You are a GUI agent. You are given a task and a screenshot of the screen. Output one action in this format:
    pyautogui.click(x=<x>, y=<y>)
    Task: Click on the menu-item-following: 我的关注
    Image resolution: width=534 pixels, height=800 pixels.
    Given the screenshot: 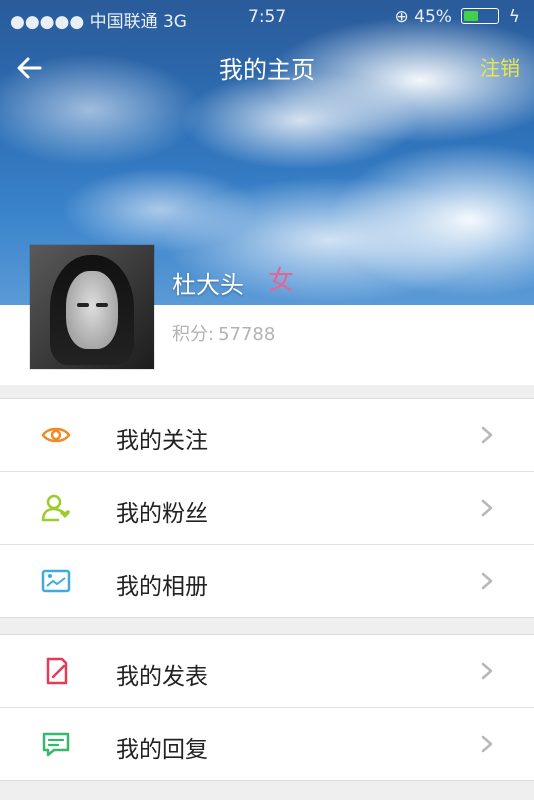 What is the action you would take?
    pyautogui.click(x=267, y=435)
    